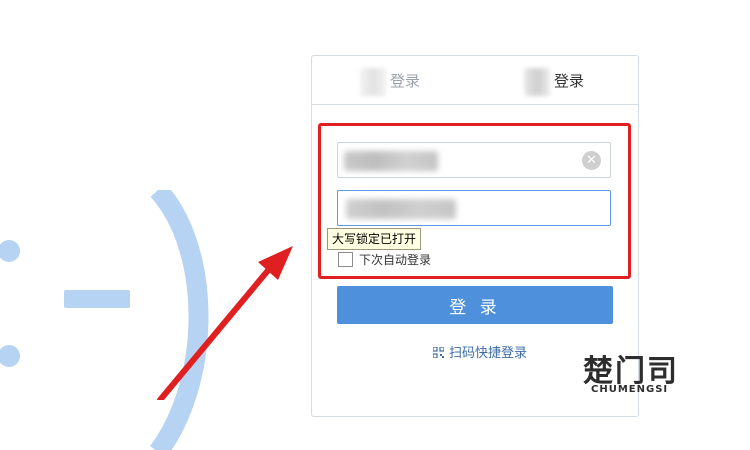 The height and width of the screenshot is (450, 750). Describe the element at coordinates (10, 251) in the screenshot. I see `emoticon-dot-top` at that location.